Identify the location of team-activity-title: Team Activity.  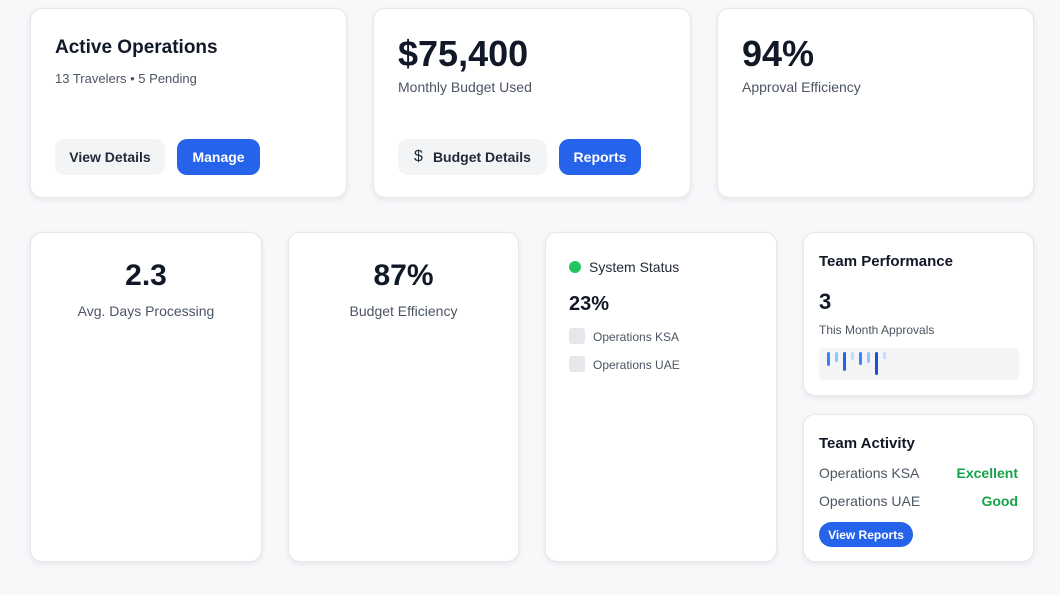
(867, 443).